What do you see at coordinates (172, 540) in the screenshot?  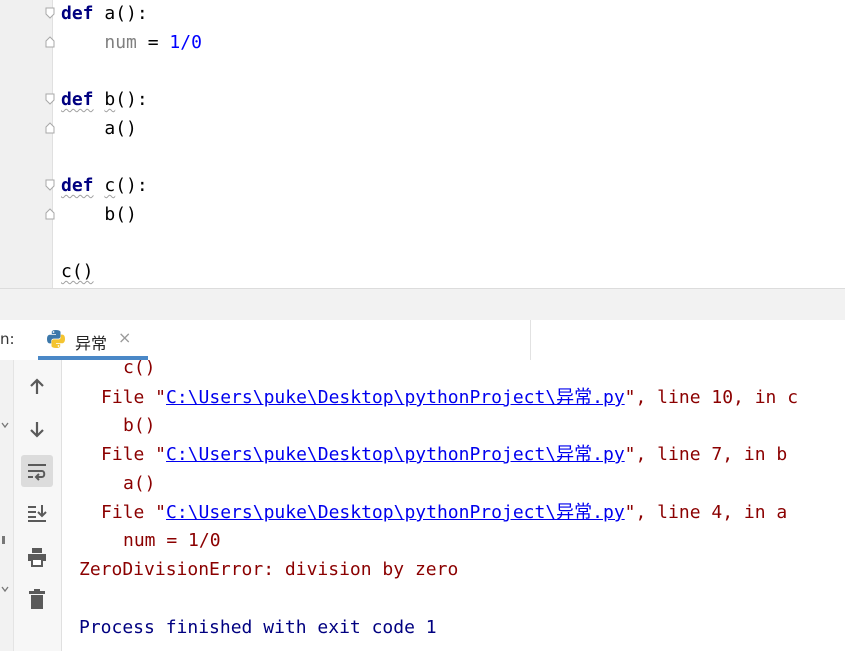 I see `traceback-code-line: num = 1/0` at bounding box center [172, 540].